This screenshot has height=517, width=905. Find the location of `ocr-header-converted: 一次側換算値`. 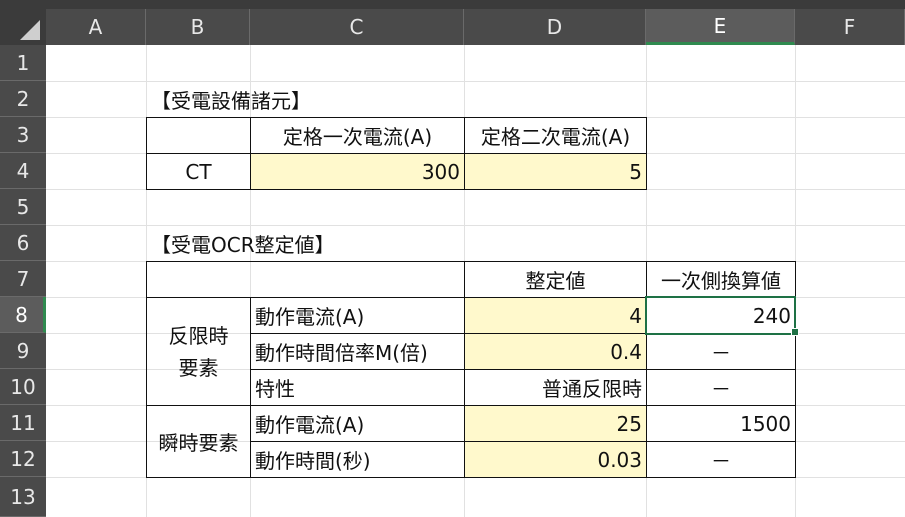

ocr-header-converted: 一次側換算値 is located at coordinates (721, 279).